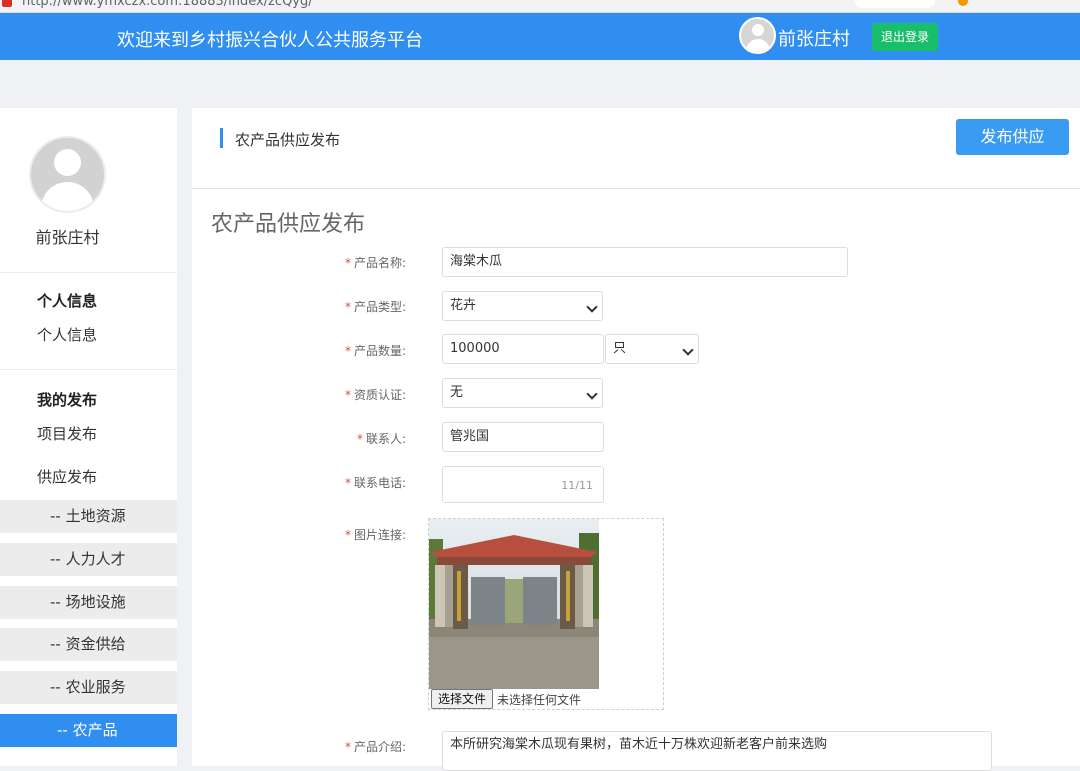 The image size is (1080, 771). Describe the element at coordinates (381, 439) in the screenshot. I see `field-label-contact: * 联系人:` at that location.